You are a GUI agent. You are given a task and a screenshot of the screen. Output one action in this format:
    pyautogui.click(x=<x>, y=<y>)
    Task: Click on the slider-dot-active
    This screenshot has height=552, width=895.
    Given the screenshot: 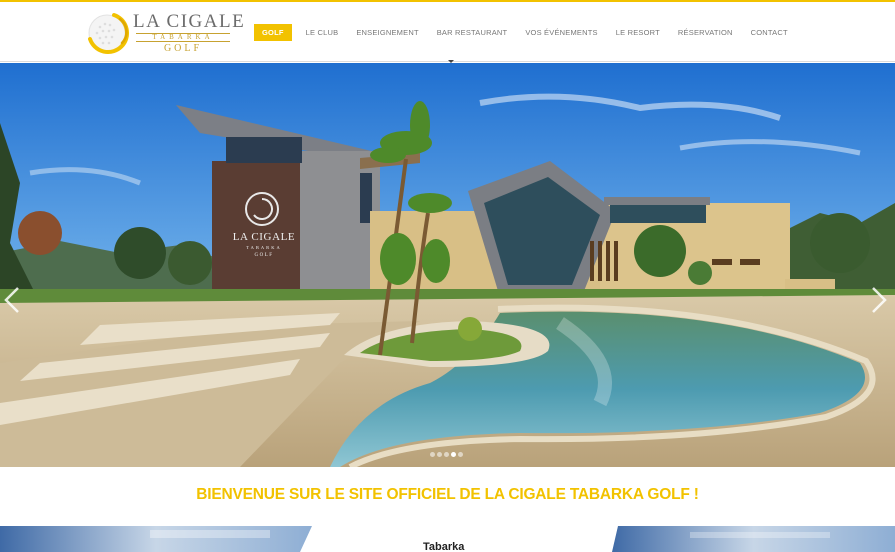 What is the action you would take?
    pyautogui.click(x=453, y=454)
    